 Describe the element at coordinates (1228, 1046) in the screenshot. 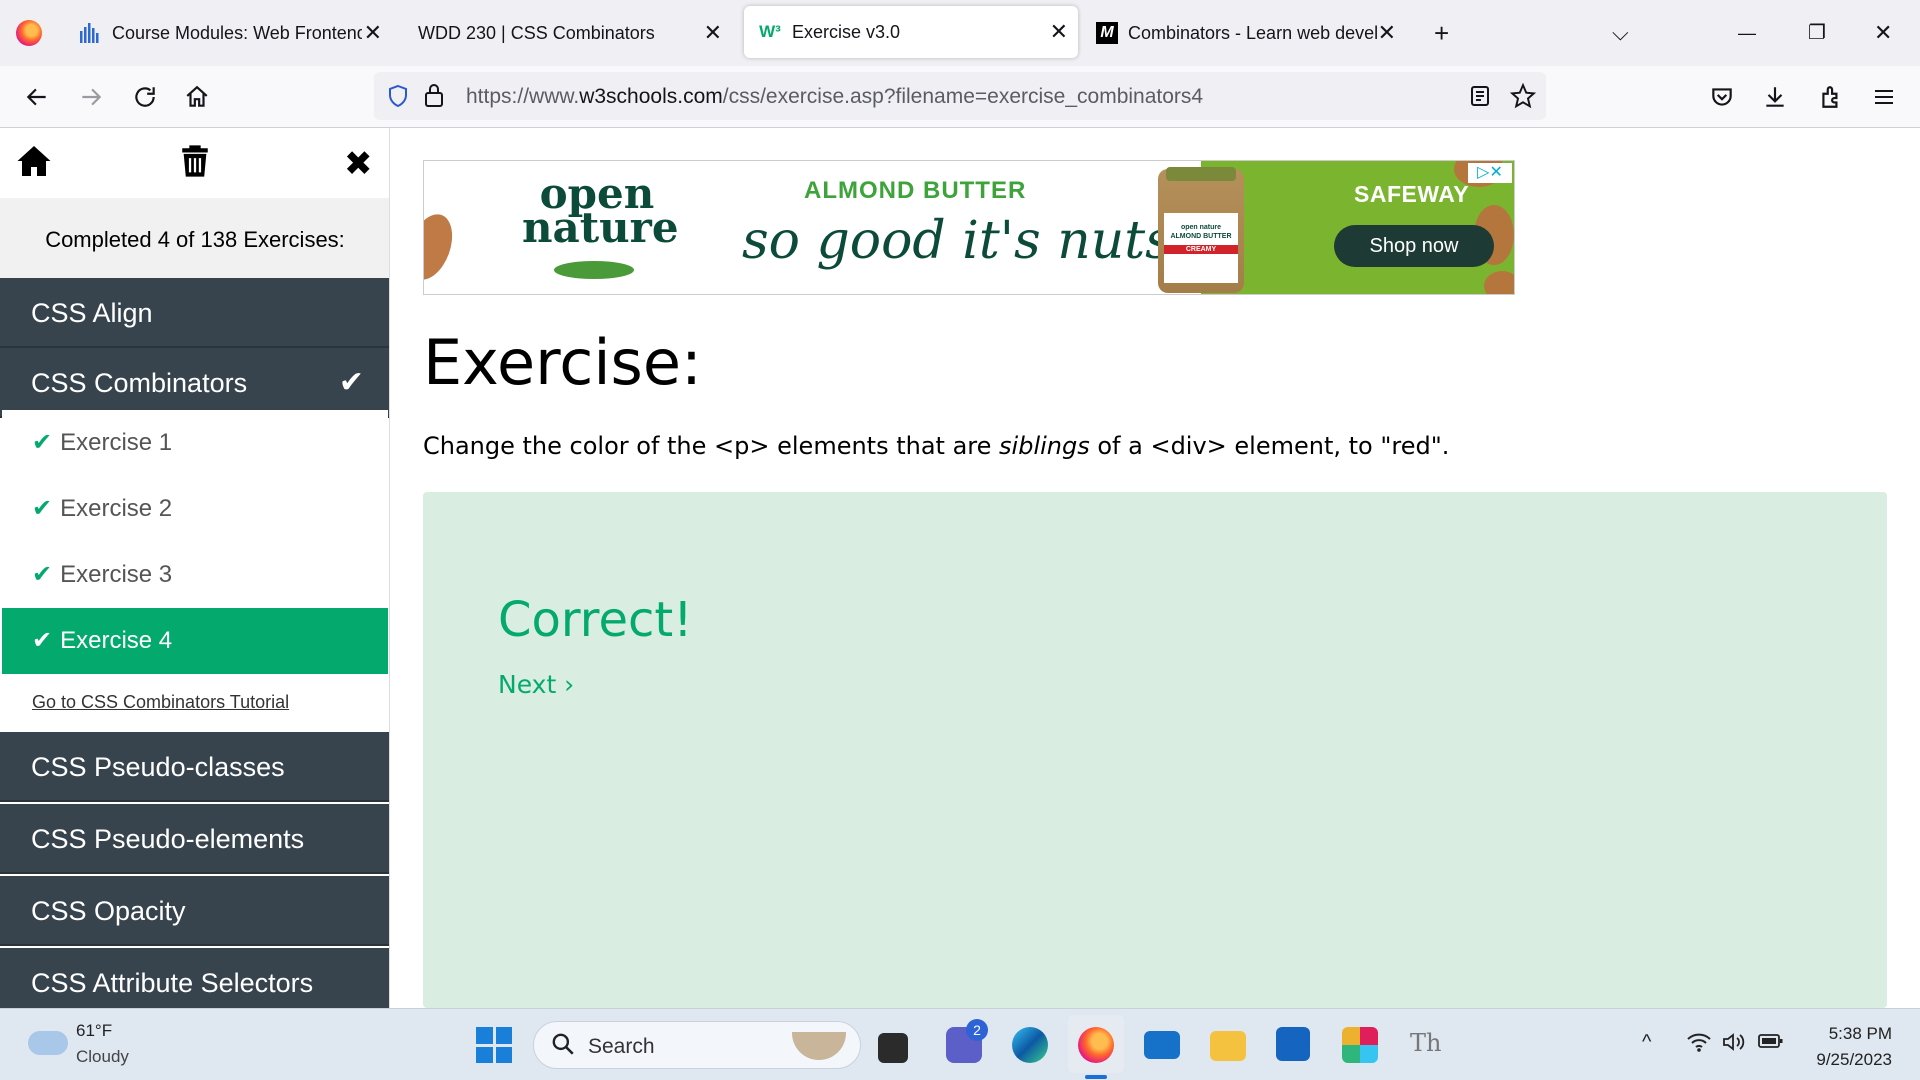

I see `file-explorer-icon` at that location.